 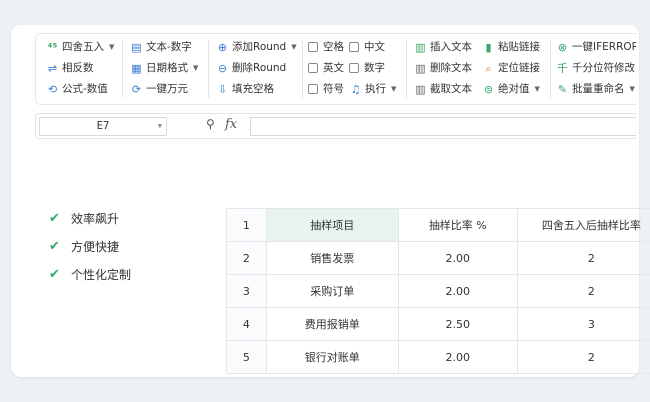 I want to click on date-format-button: ▦ 日期格式 ▼, so click(x=164, y=68).